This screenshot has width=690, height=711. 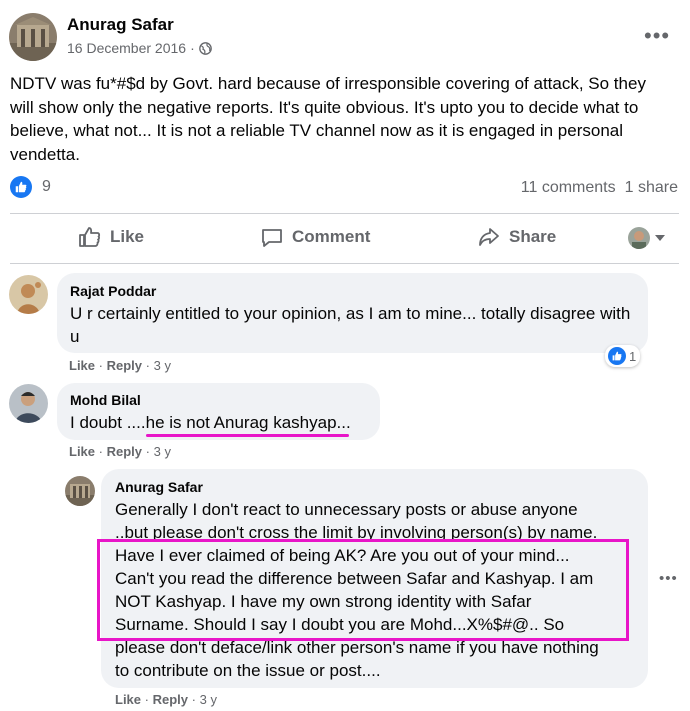 What do you see at coordinates (568, 188) in the screenshot?
I see `comments-count: 11 comments` at bounding box center [568, 188].